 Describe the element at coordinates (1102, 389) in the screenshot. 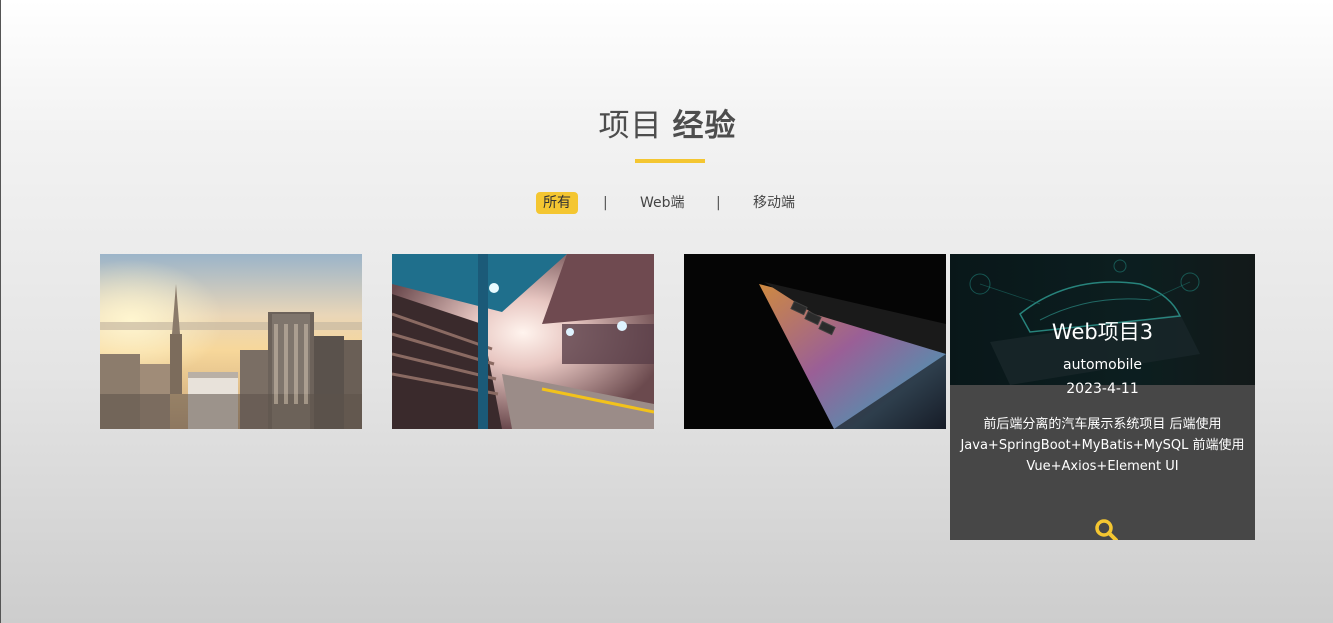

I see `project-date: 2023-4-11` at that location.